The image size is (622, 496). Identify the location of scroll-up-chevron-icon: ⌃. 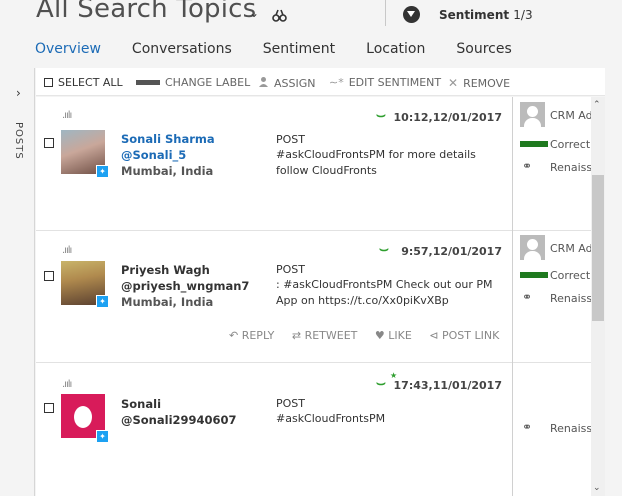
(597, 105).